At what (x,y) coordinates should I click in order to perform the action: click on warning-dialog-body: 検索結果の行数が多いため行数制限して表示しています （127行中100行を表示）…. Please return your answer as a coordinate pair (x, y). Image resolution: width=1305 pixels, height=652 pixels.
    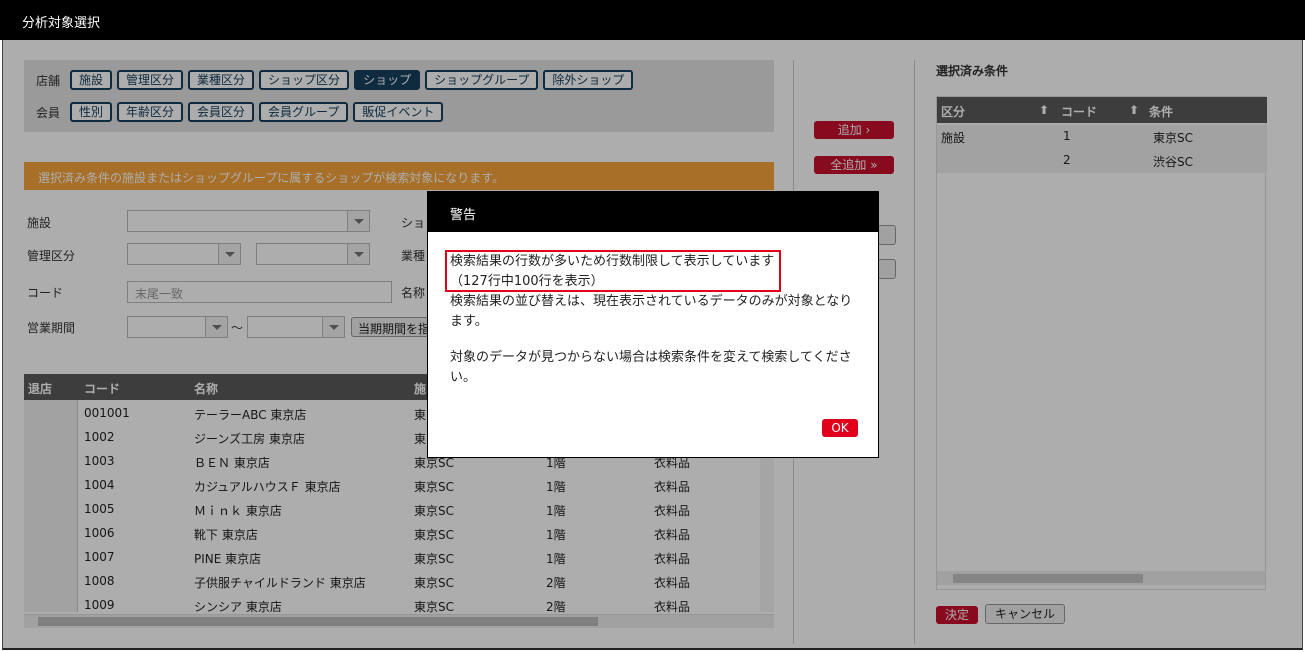
    Looking at the image, I should click on (653, 320).